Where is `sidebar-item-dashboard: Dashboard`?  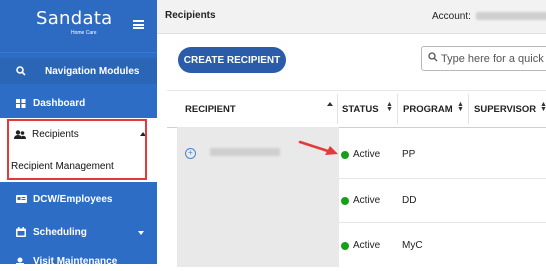 sidebar-item-dashboard: Dashboard is located at coordinates (78, 103).